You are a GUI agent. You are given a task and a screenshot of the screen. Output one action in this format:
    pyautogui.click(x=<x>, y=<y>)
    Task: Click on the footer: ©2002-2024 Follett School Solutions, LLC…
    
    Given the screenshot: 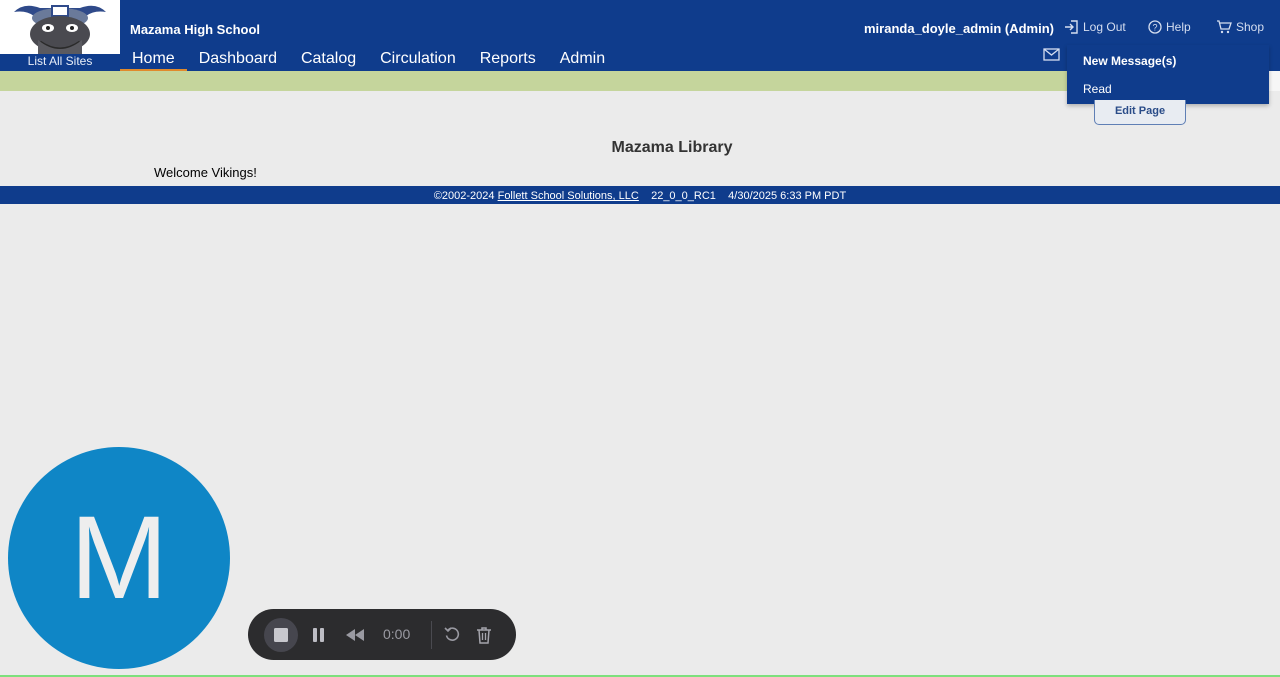 What is the action you would take?
    pyautogui.click(x=640, y=195)
    